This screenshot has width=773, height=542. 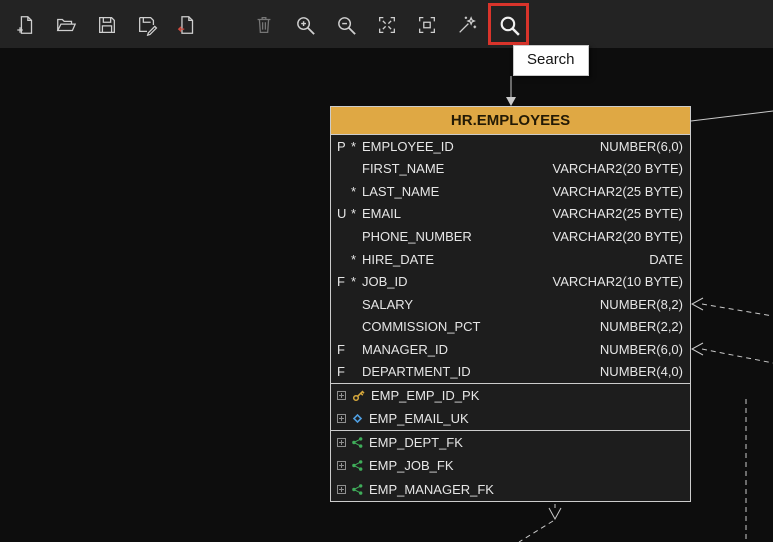 I want to click on new-design-button, so click(x=26, y=25).